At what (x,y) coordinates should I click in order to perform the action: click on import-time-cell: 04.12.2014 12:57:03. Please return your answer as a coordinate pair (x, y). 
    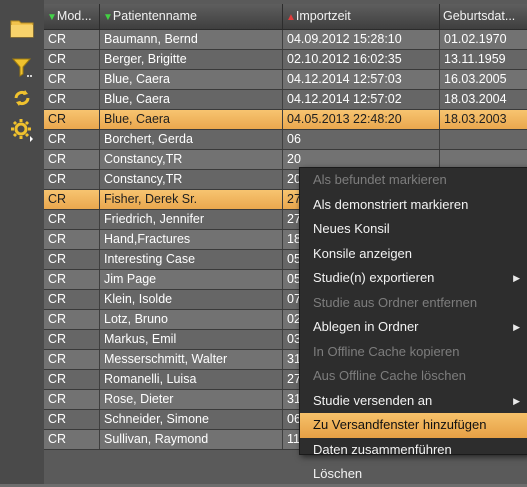
    Looking at the image, I should click on (361, 79).